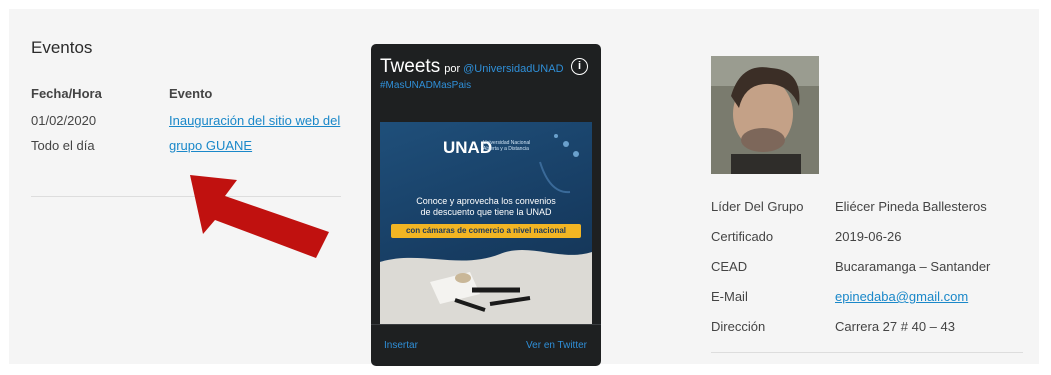 Image resolution: width=1051 pixels, height=375 pixels. What do you see at coordinates (556, 345) in the screenshot?
I see `view-on-twitter-link: Ver en Twitter` at bounding box center [556, 345].